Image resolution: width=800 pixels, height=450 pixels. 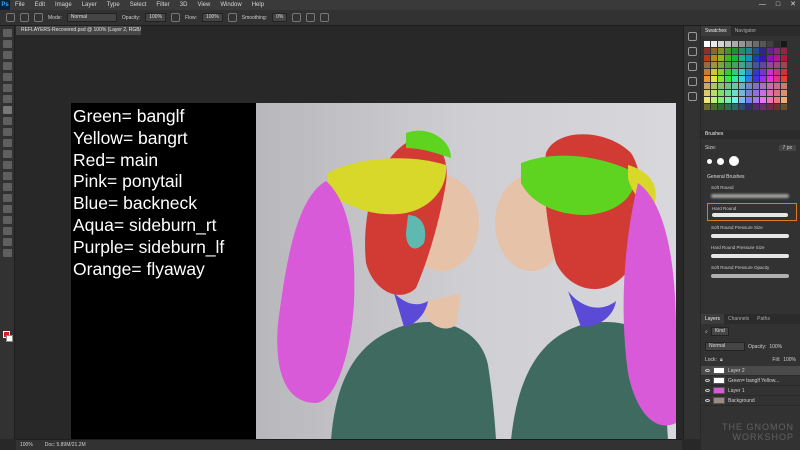 I want to click on layer-name: Background, so click(x=741, y=401).